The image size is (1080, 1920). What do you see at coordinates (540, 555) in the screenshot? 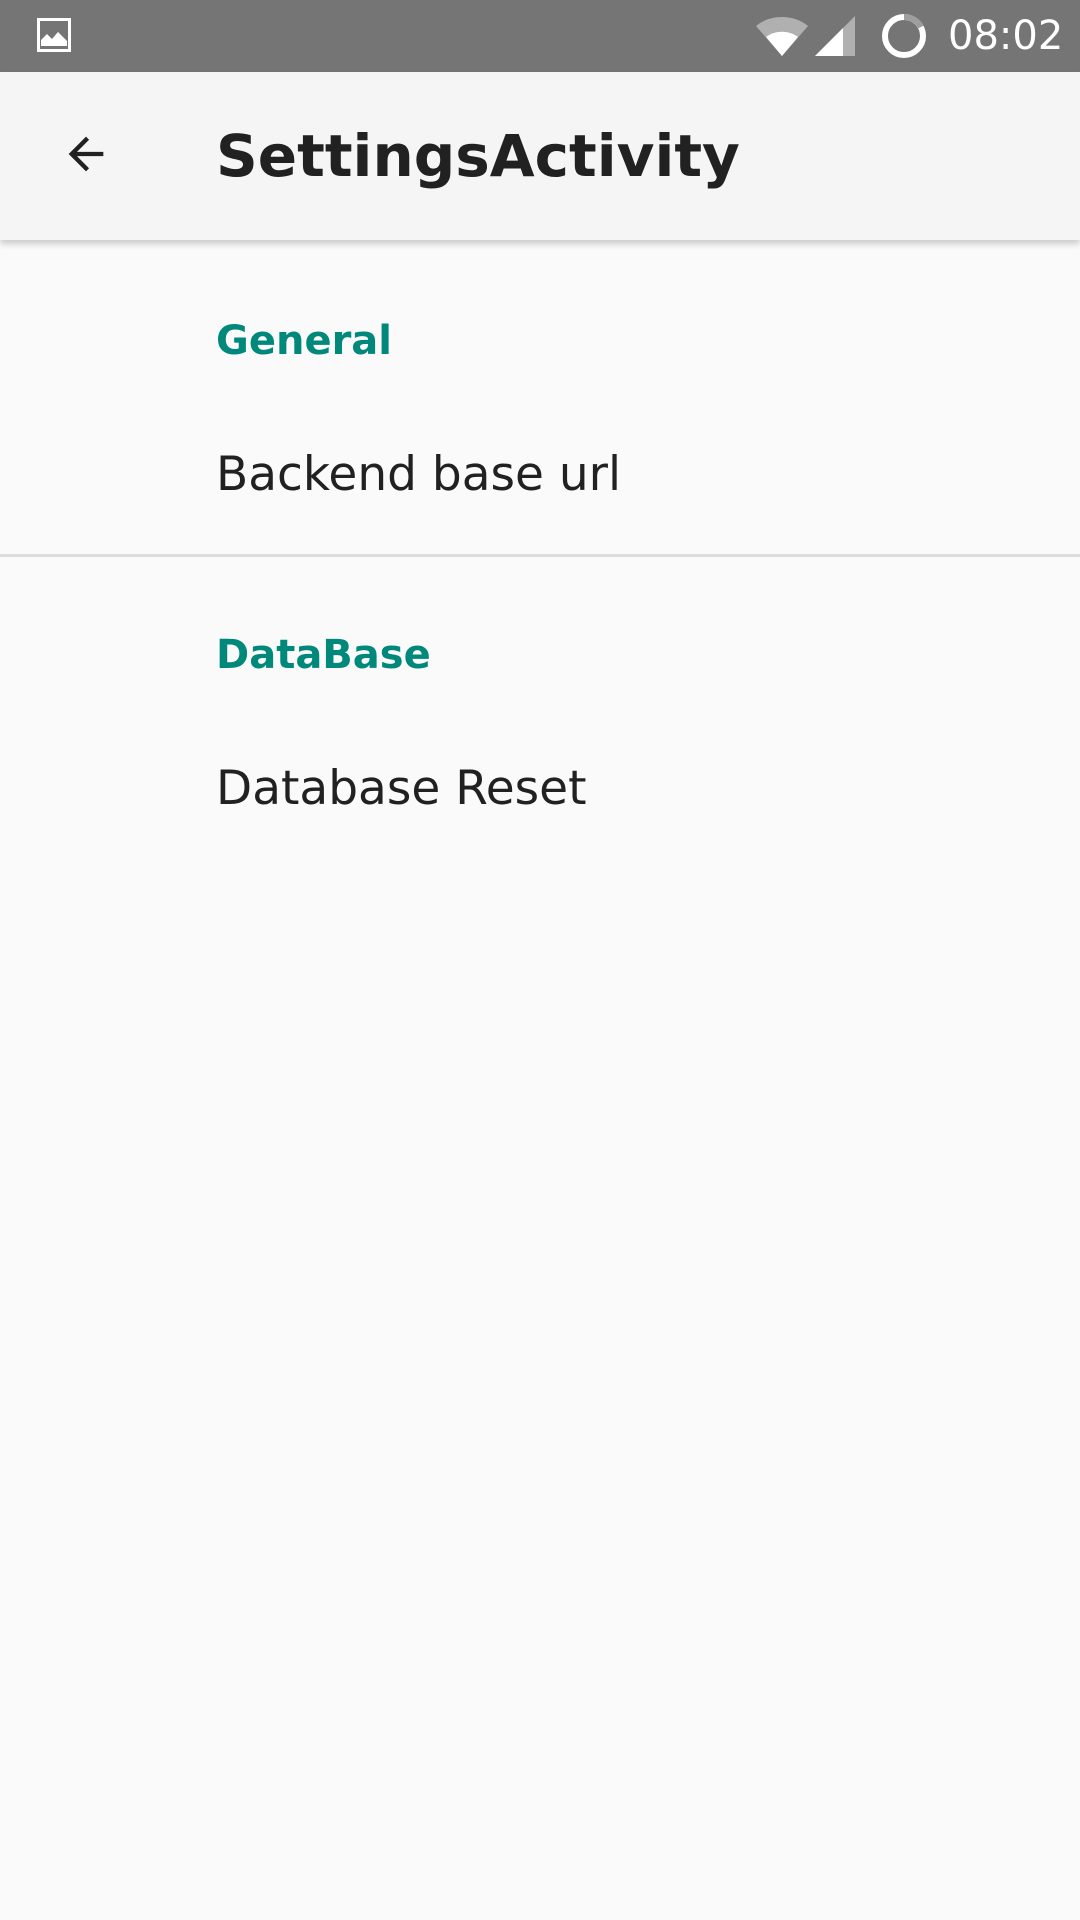
I see `category-divider` at bounding box center [540, 555].